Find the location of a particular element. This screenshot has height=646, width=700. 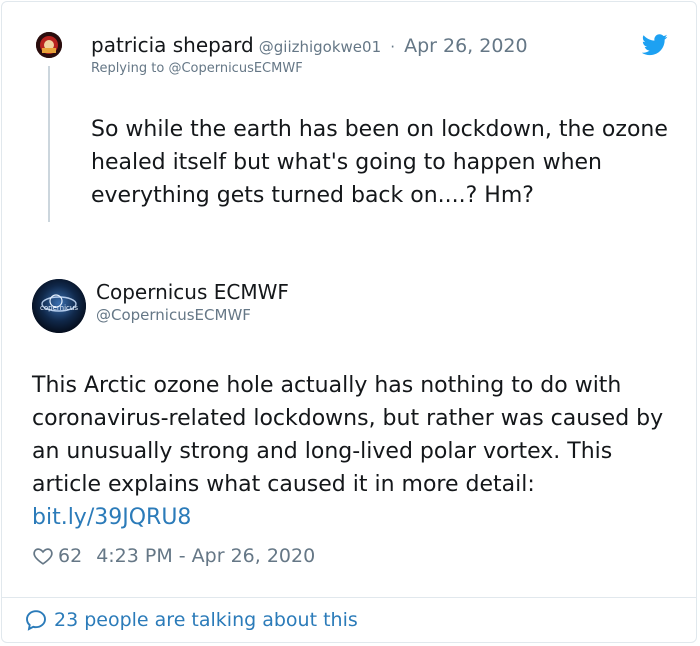

replying-to-line: Replying to @CopernicusECMWF is located at coordinates (197, 68).